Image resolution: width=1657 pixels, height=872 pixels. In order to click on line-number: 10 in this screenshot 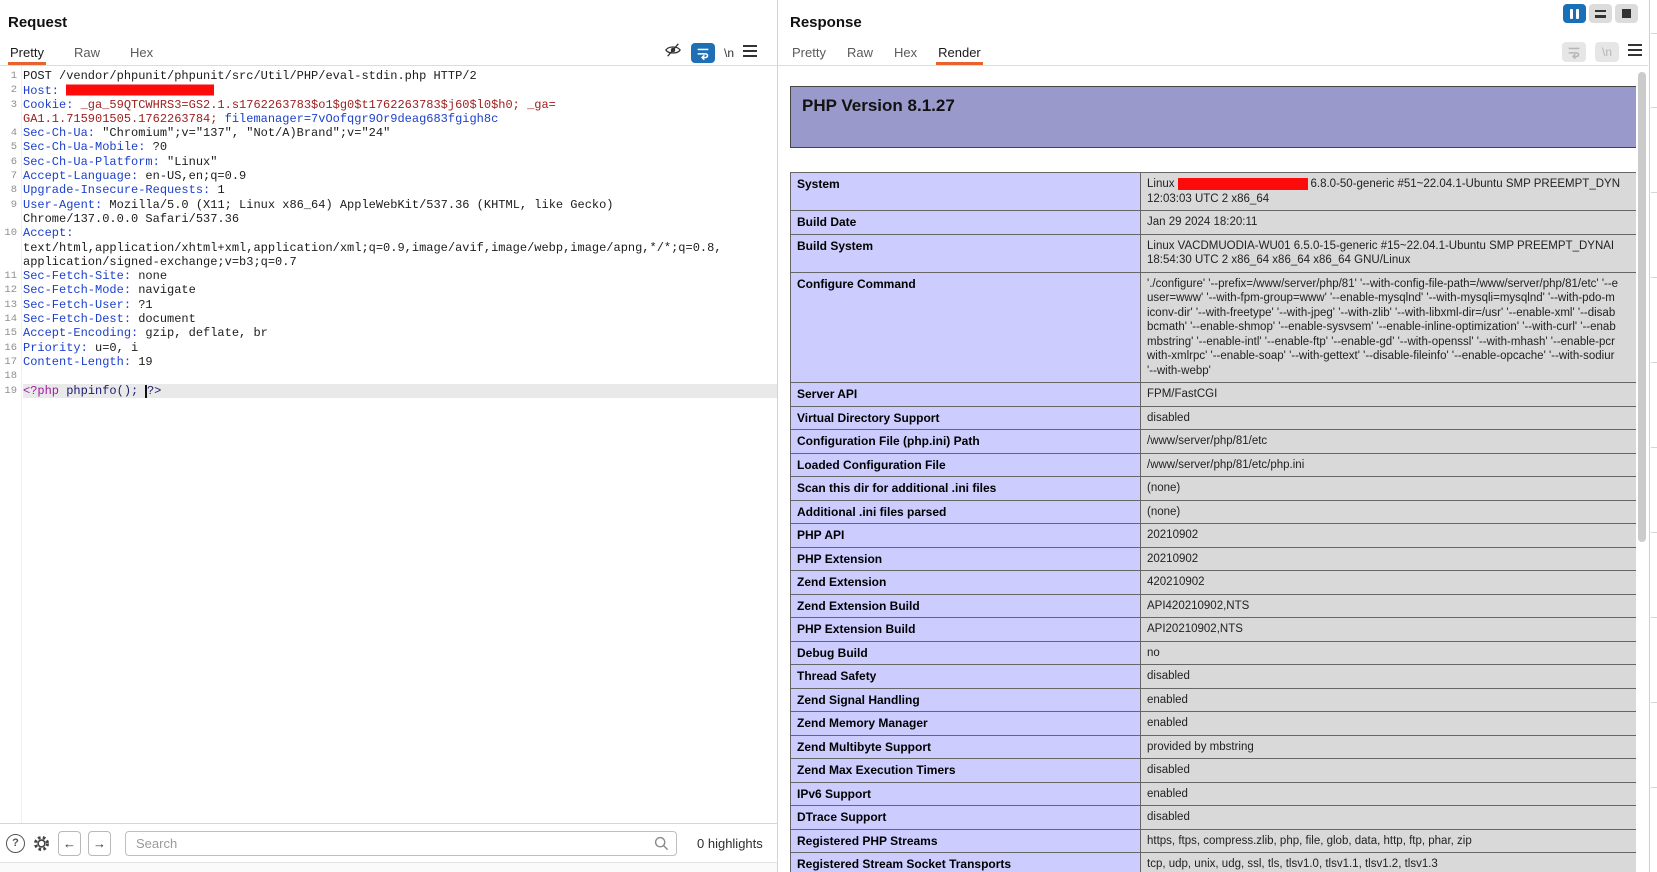, I will do `click(10, 233)`.